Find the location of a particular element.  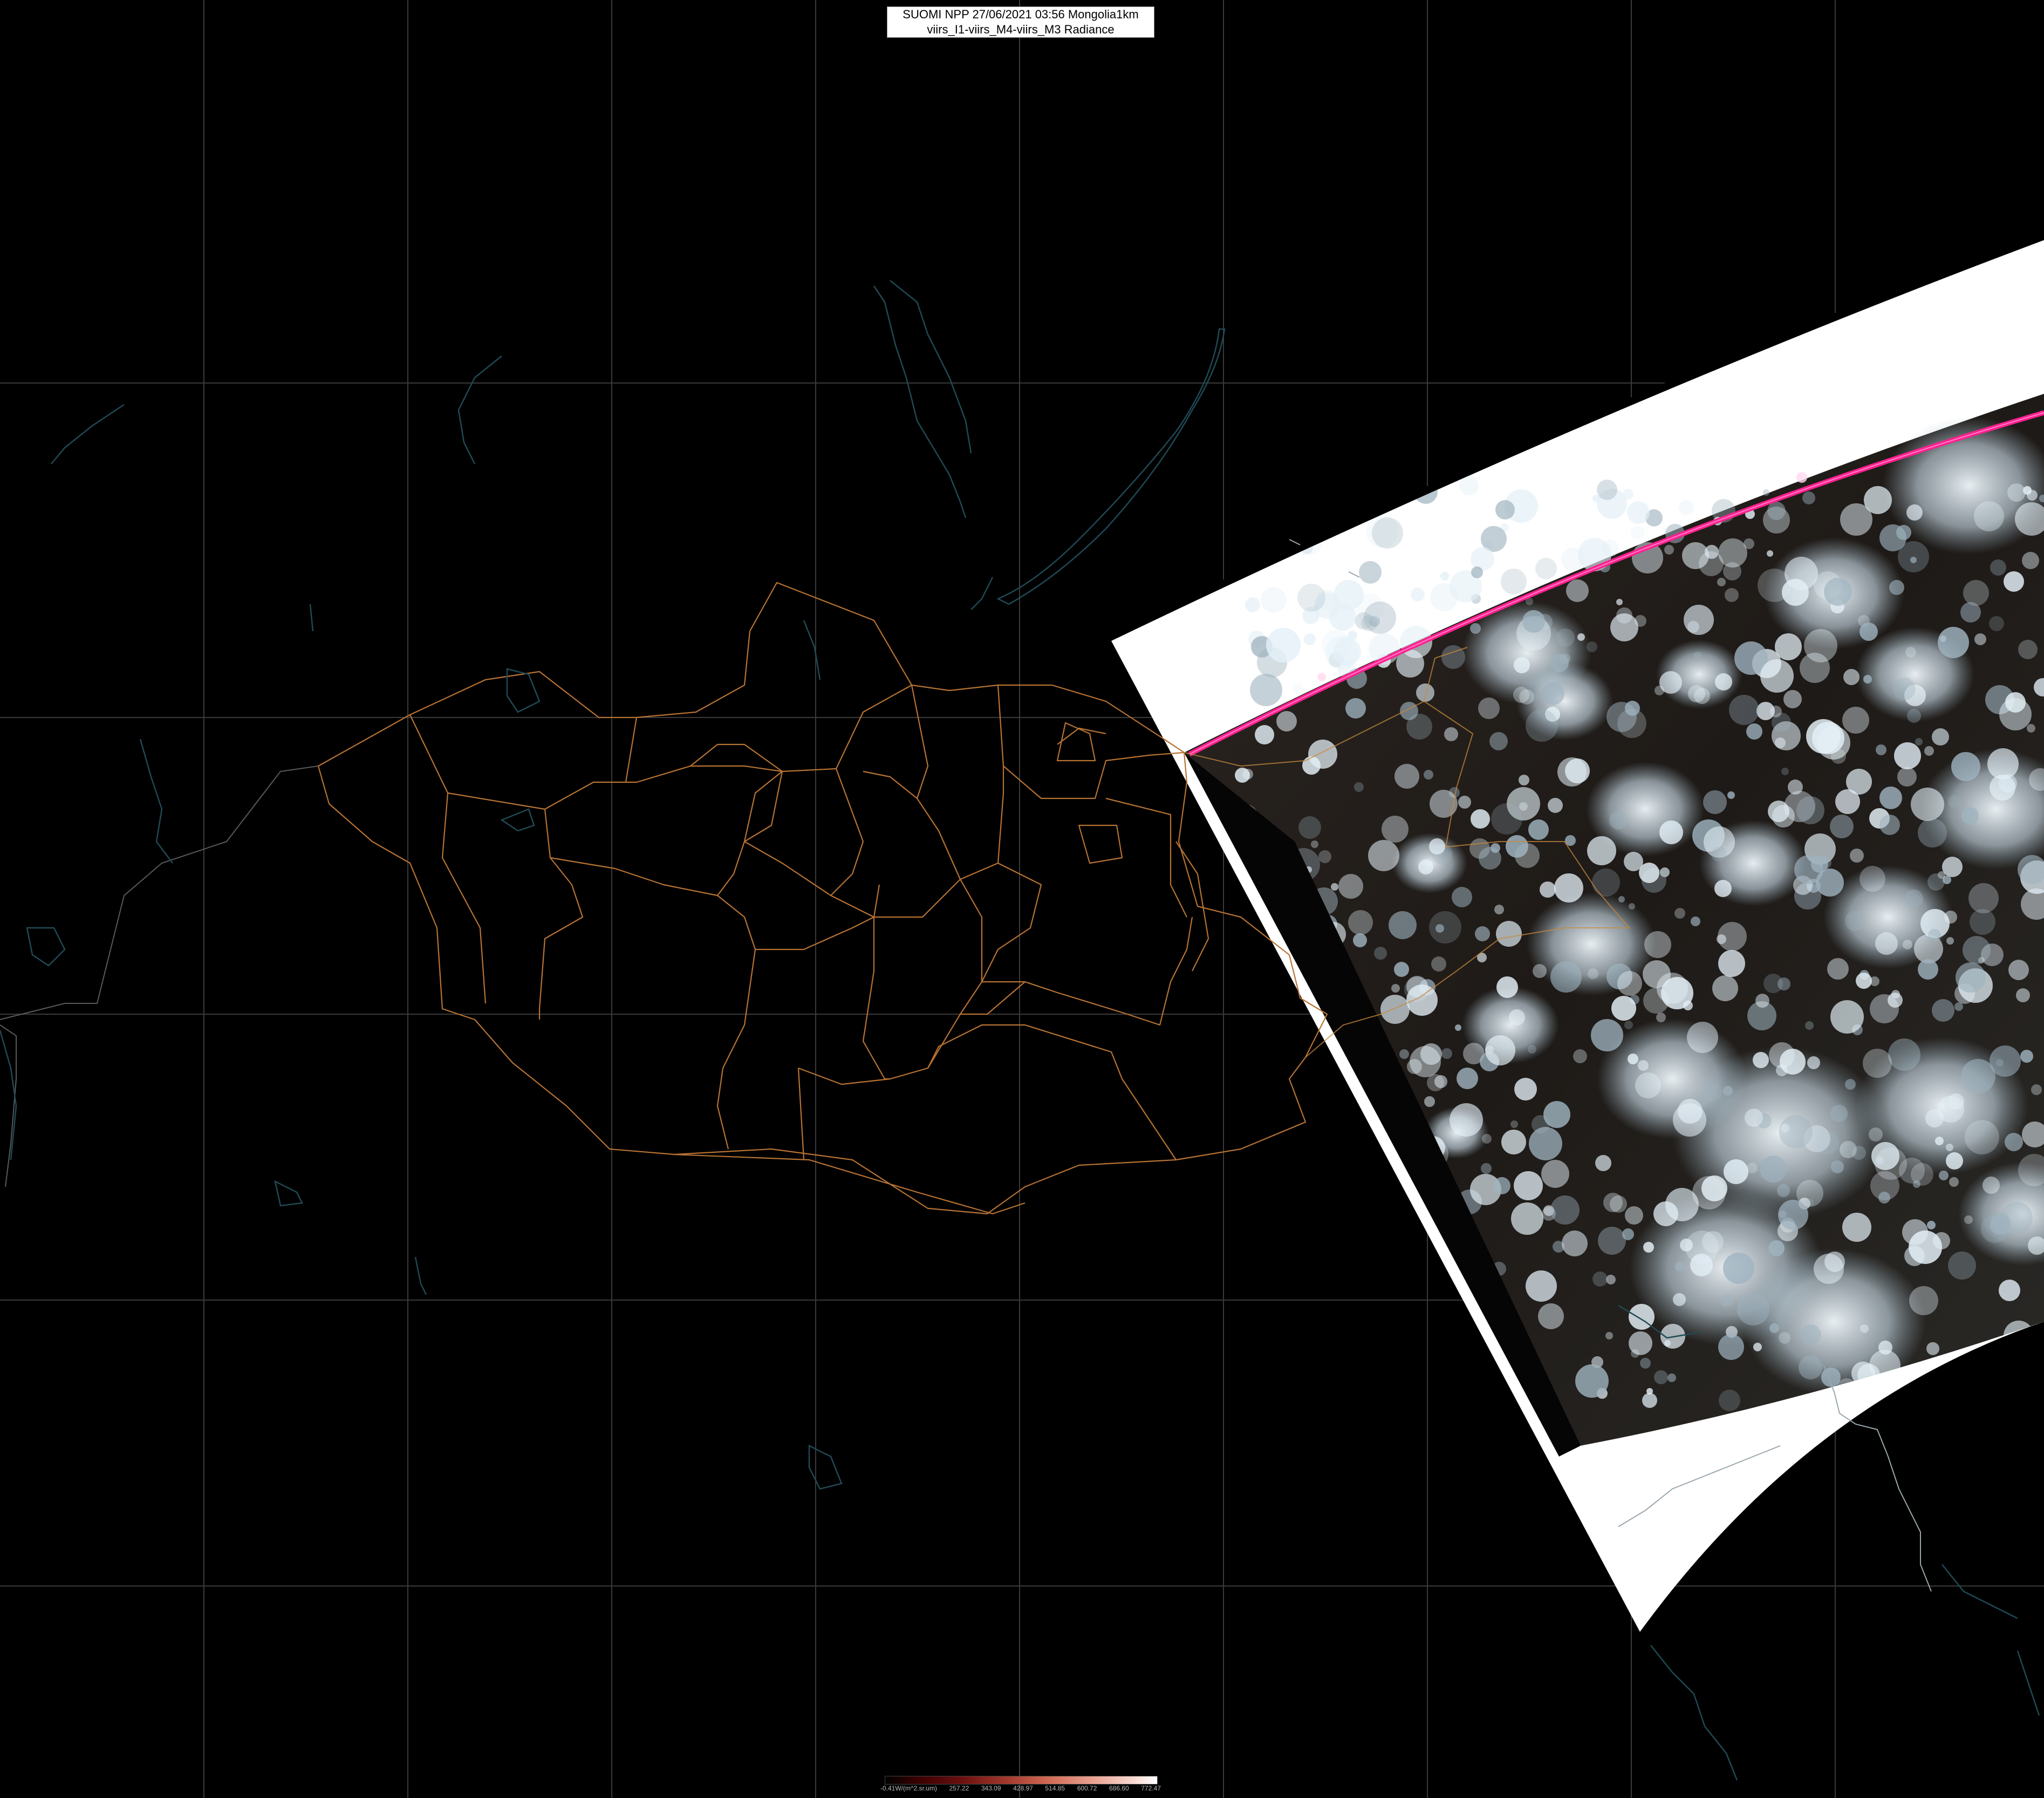

legend-color-bar is located at coordinates (1021, 1780).